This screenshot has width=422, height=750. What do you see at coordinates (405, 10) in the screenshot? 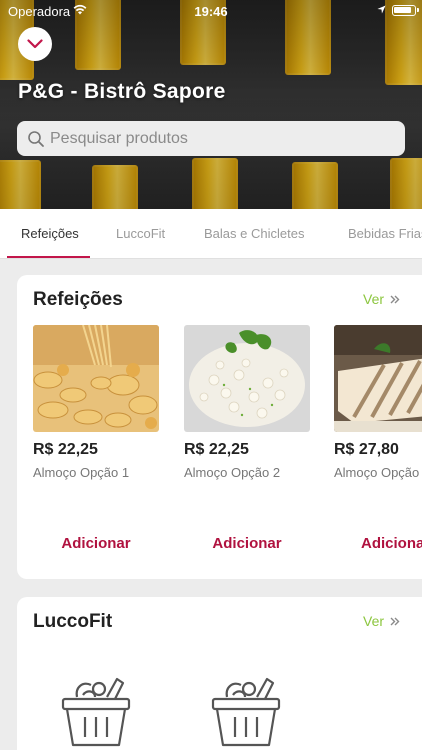
I see `battery-icon` at bounding box center [405, 10].